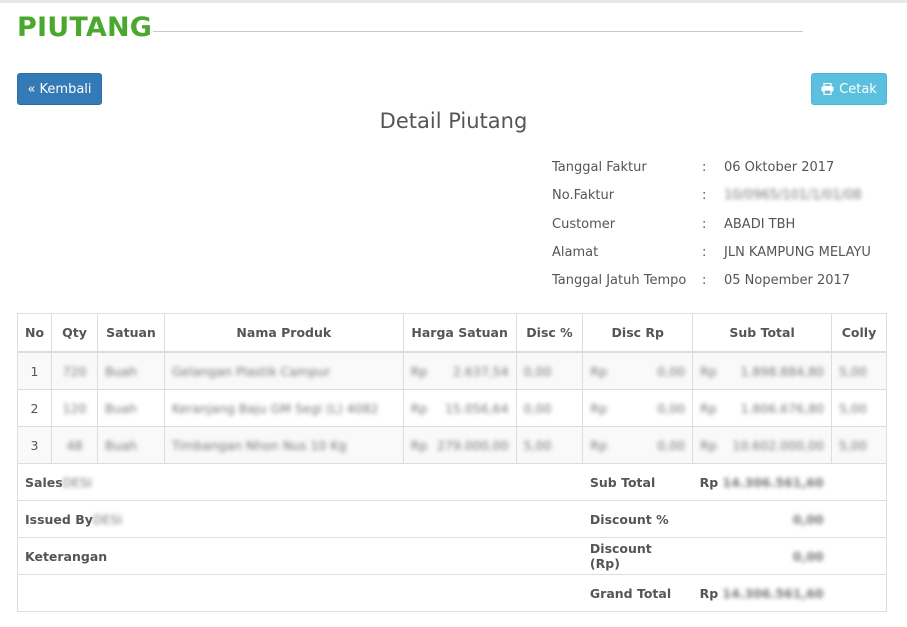 The height and width of the screenshot is (627, 907). I want to click on info-value: JLN KAMPUNG MELAYU, so click(797, 252).